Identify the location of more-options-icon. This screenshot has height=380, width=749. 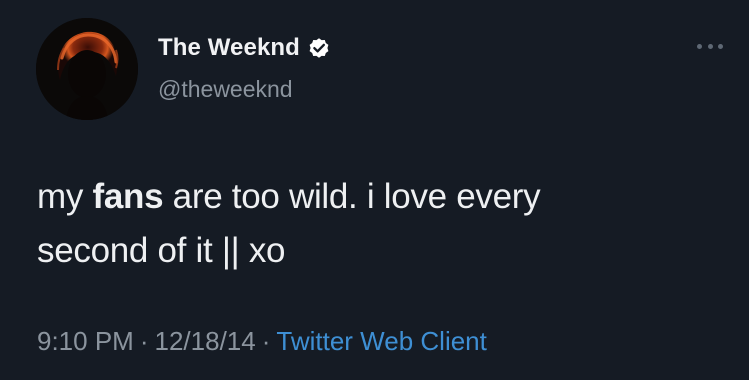
(710, 46).